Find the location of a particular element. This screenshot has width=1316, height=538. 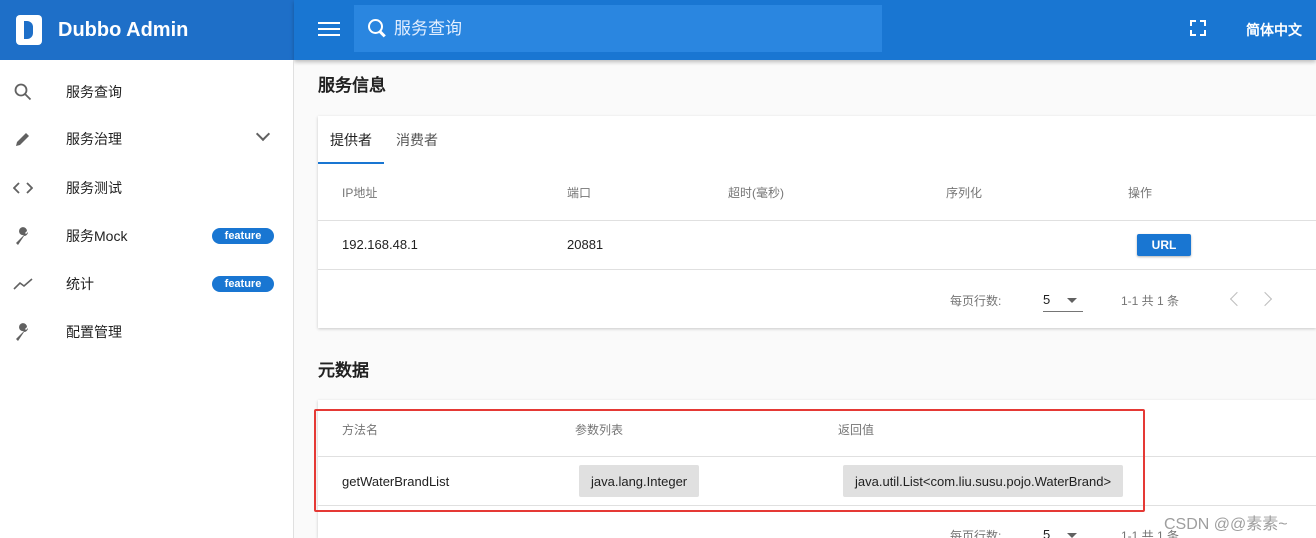

red-highlight-box is located at coordinates (729, 460).